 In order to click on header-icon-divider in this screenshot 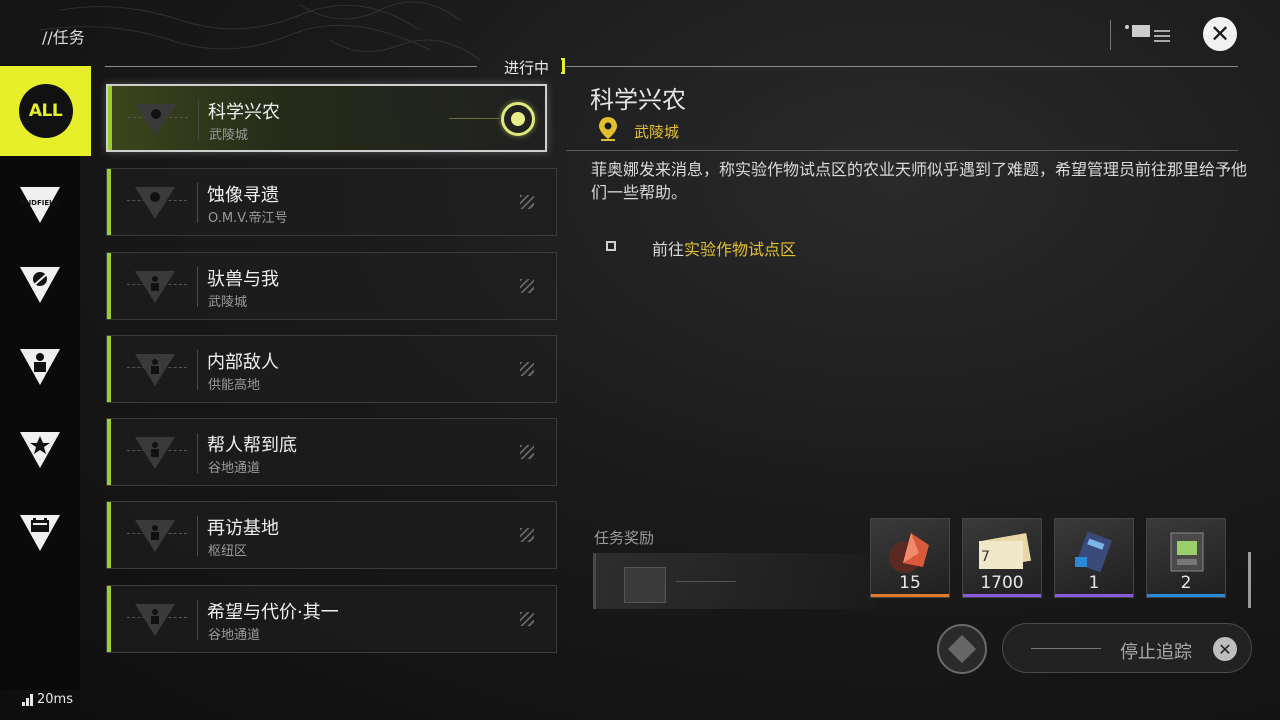, I will do `click(1110, 35)`.